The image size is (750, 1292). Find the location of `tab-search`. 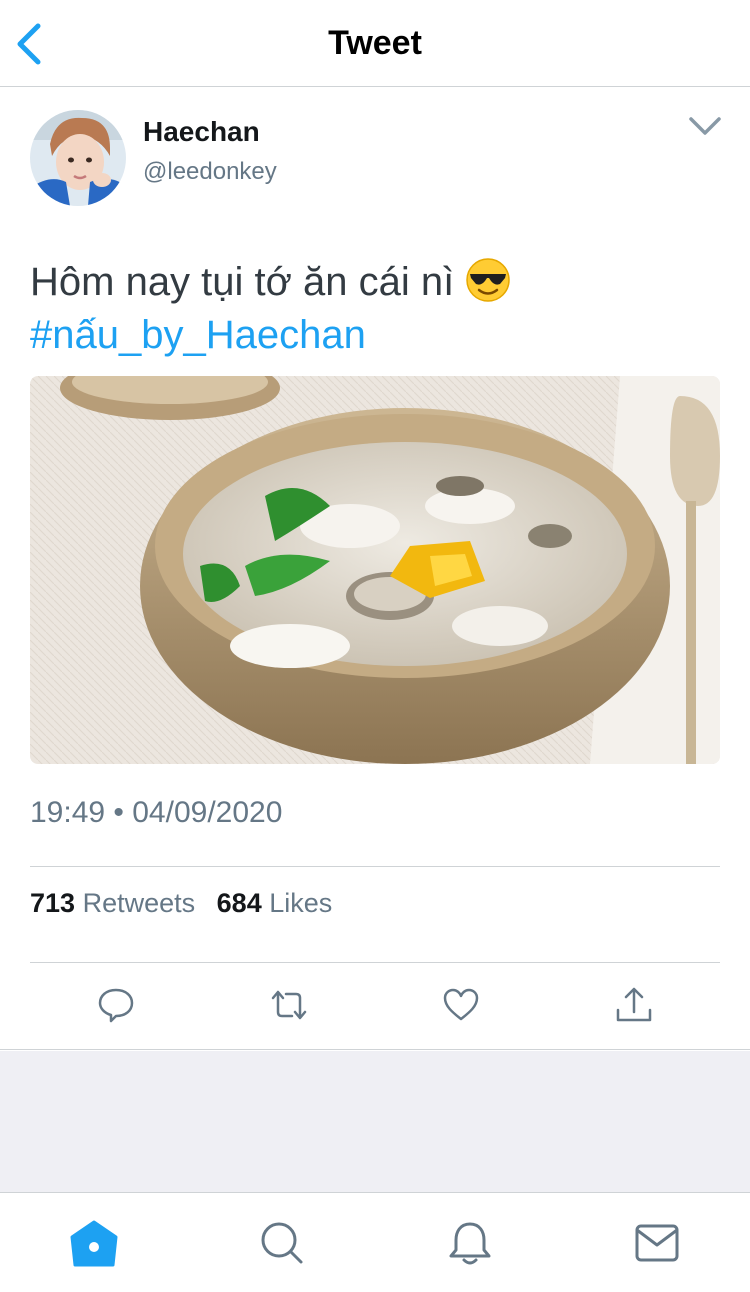

tab-search is located at coordinates (282, 1243).